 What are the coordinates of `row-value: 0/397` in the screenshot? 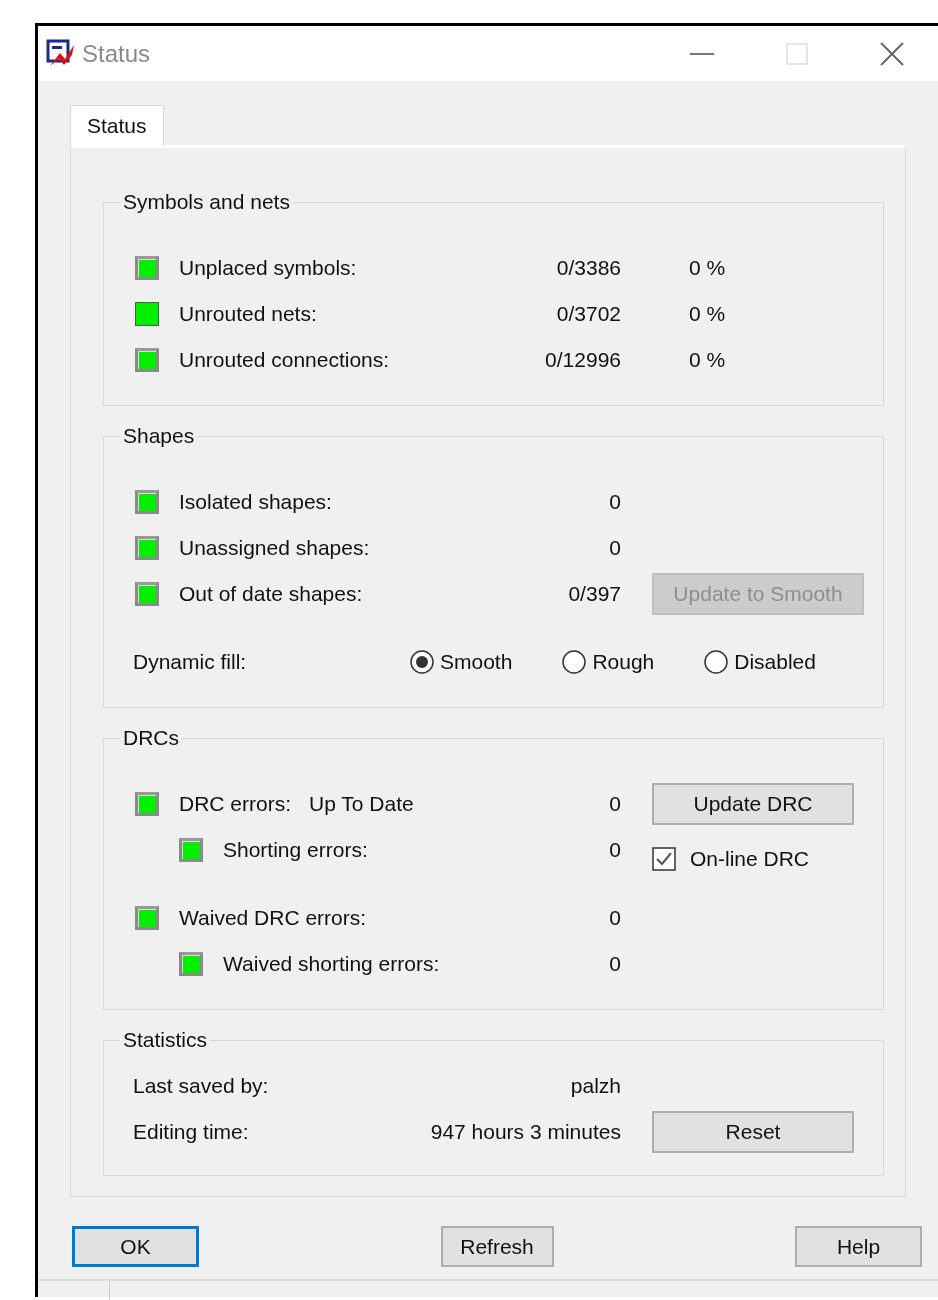 It's located at (594, 594).